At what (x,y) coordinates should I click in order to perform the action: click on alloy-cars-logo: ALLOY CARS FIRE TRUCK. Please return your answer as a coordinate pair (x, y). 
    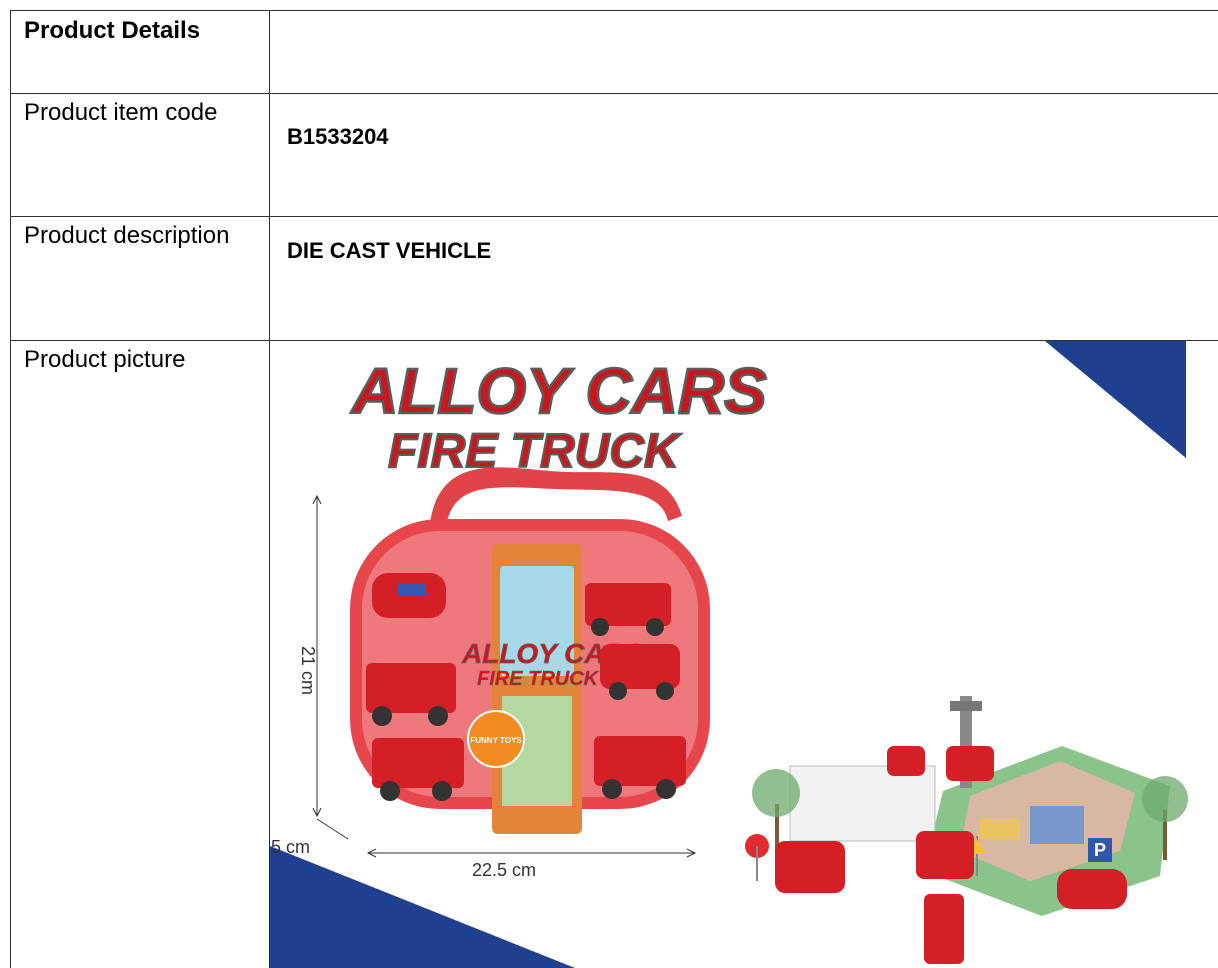
    Looking at the image, I should click on (559, 416).